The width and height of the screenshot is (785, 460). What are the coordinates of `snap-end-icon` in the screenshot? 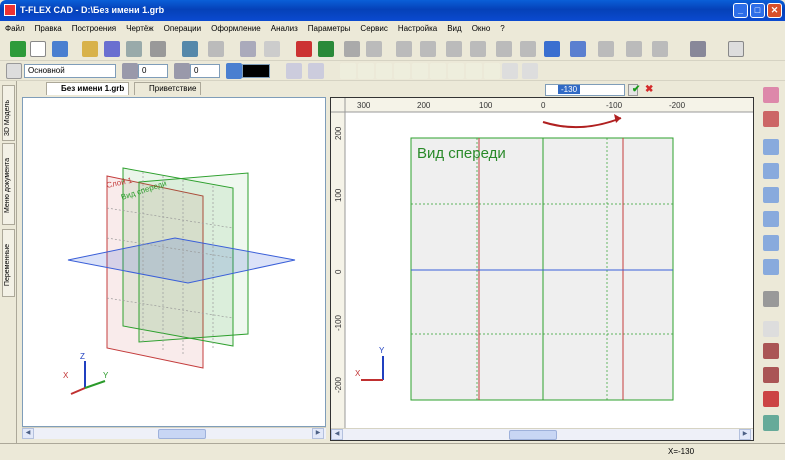 It's located at (384, 71).